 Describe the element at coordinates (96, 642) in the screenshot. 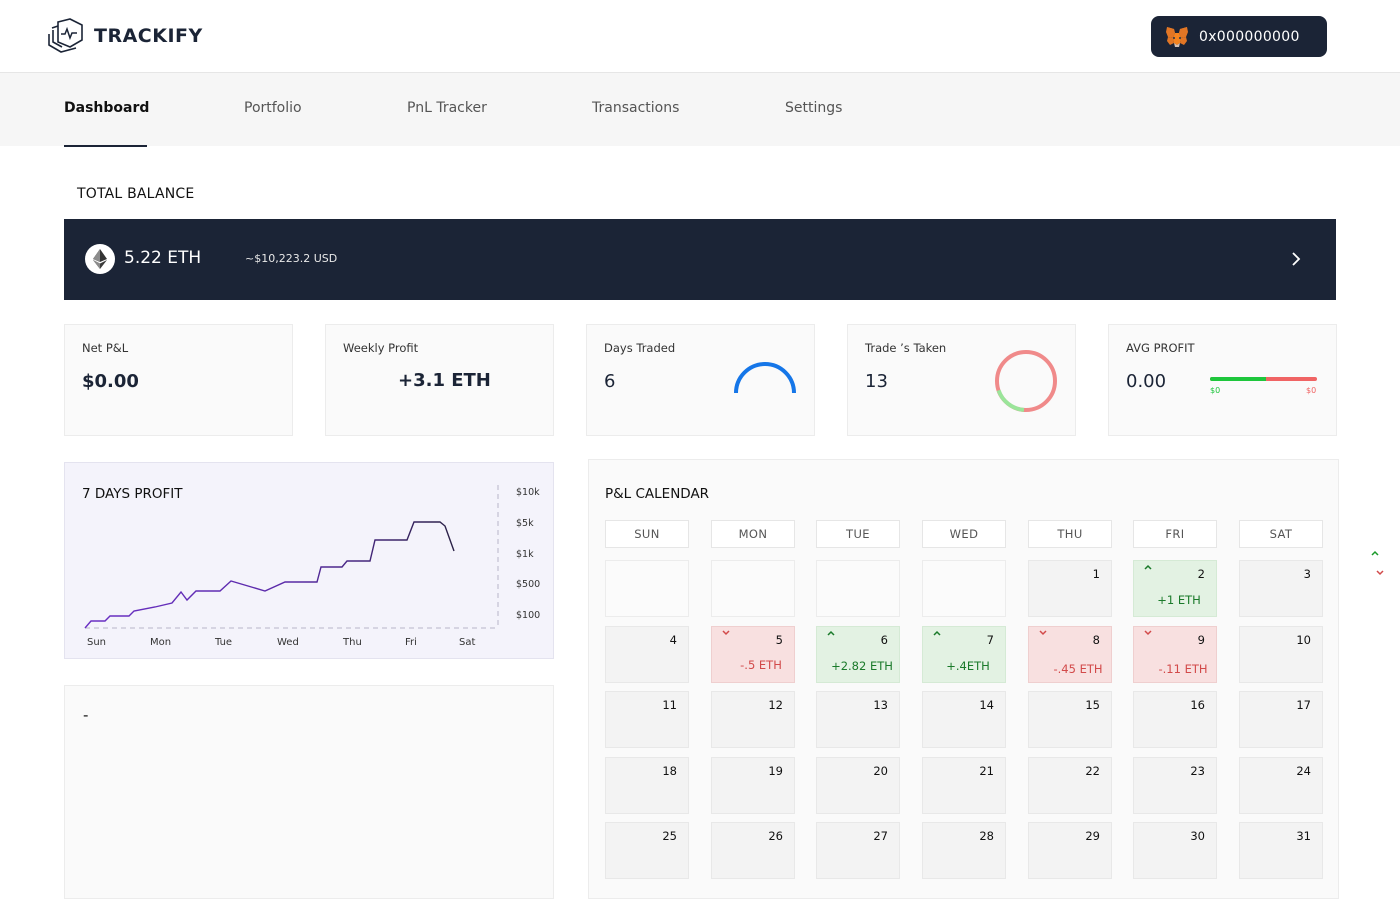

I see `x-tick-label: Sun` at that location.